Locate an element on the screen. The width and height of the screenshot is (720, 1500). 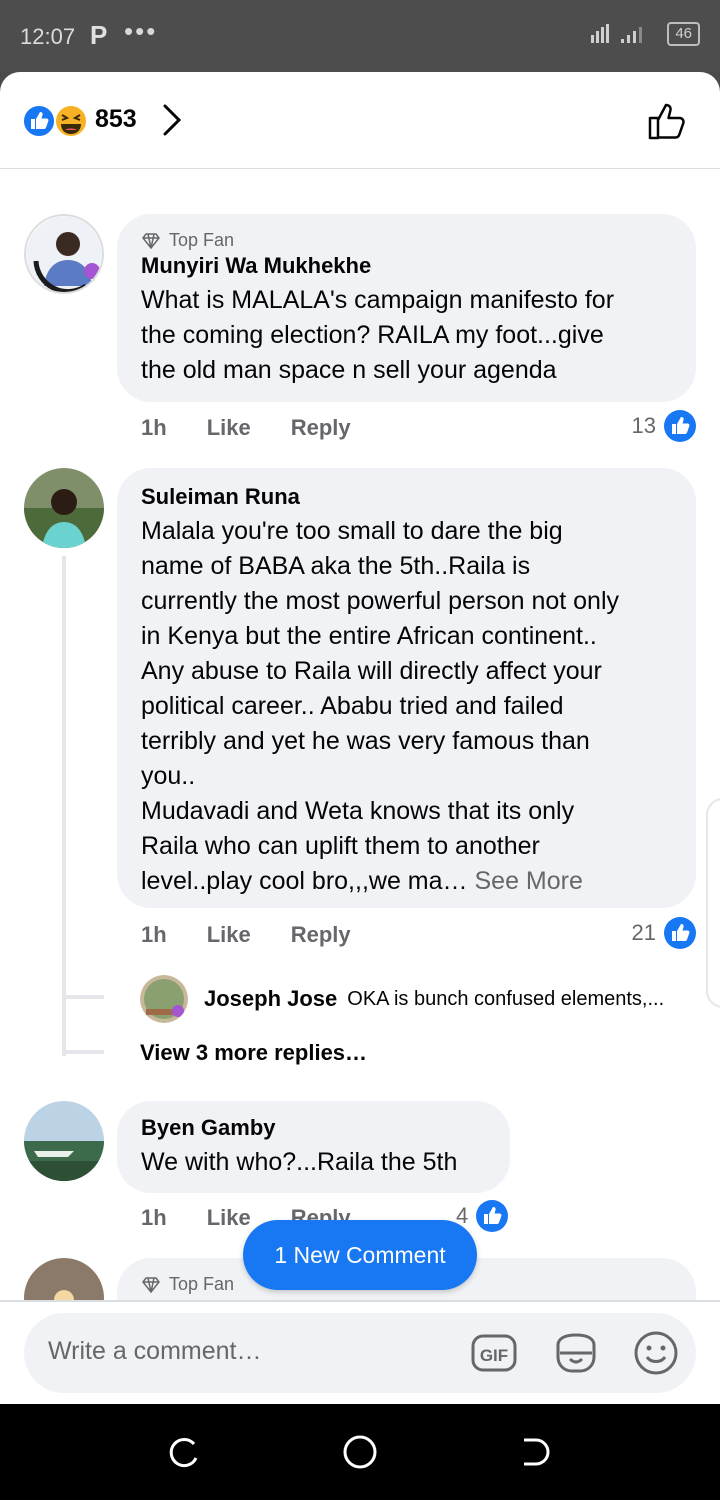
recent-apps-icon is located at coordinates (184, 1452).